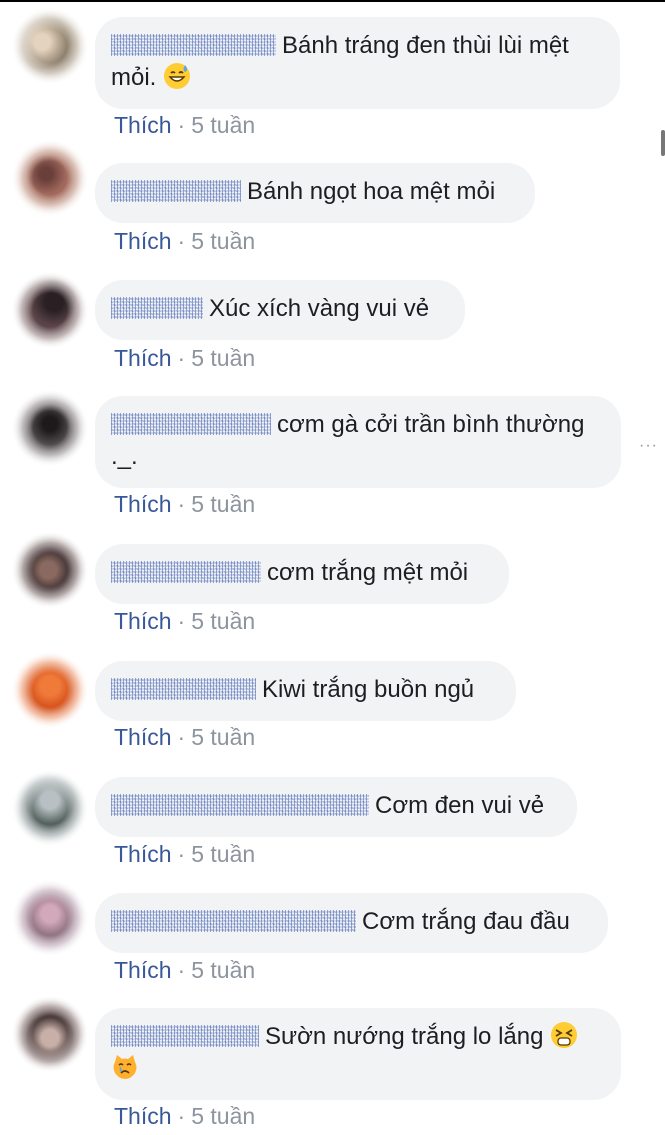  What do you see at coordinates (460, 805) in the screenshot?
I see `comment-text: Cơm đen vui vẻ` at bounding box center [460, 805].